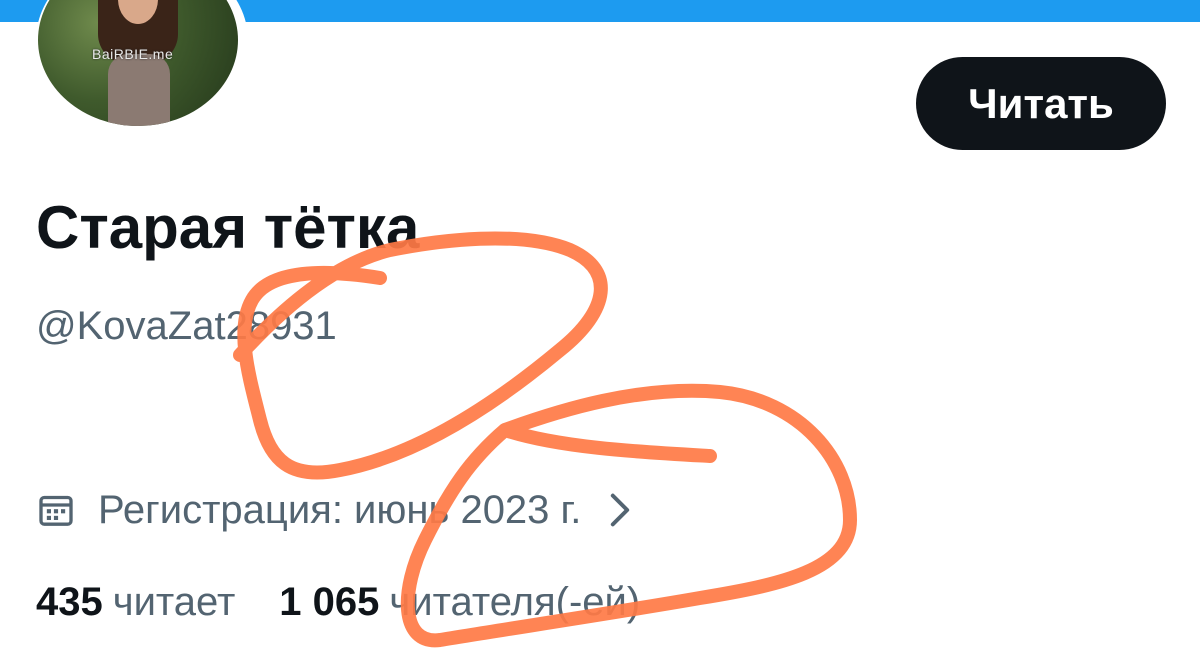  What do you see at coordinates (174, 602) in the screenshot?
I see `following-label: читает` at bounding box center [174, 602].